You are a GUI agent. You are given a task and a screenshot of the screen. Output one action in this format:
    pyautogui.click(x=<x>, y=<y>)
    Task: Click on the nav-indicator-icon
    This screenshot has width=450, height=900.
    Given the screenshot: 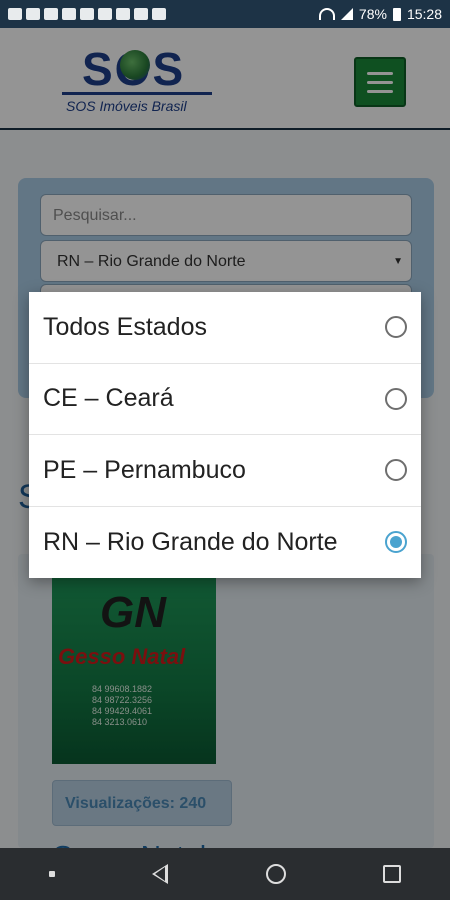 What is the action you would take?
    pyautogui.click(x=51, y=874)
    